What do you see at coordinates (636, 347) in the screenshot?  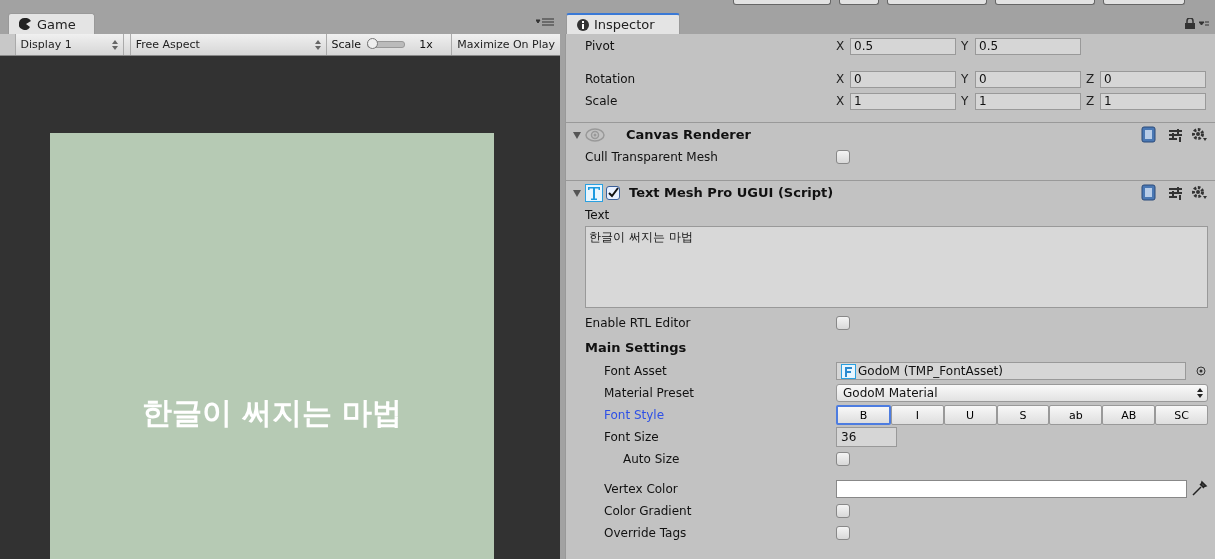 I see `section-heading: Main Settings` at bounding box center [636, 347].